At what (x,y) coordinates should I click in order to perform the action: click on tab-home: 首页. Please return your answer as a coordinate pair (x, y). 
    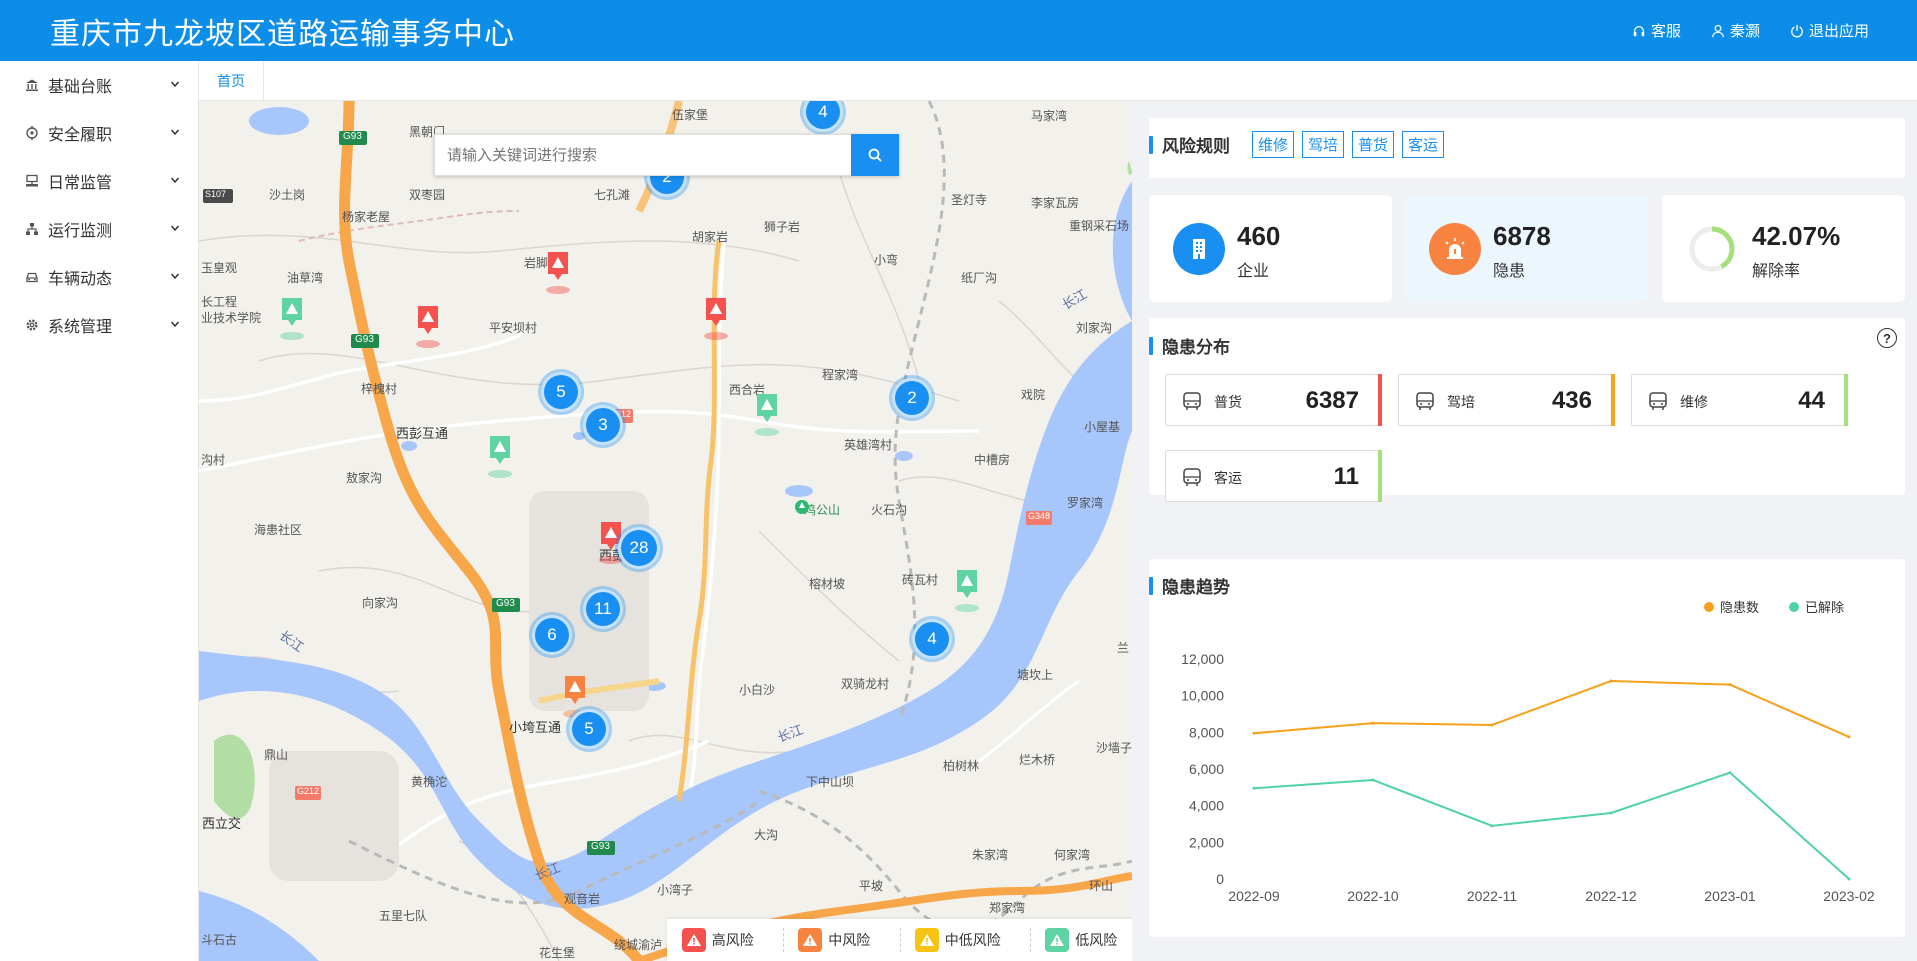
    Looking at the image, I should click on (231, 81).